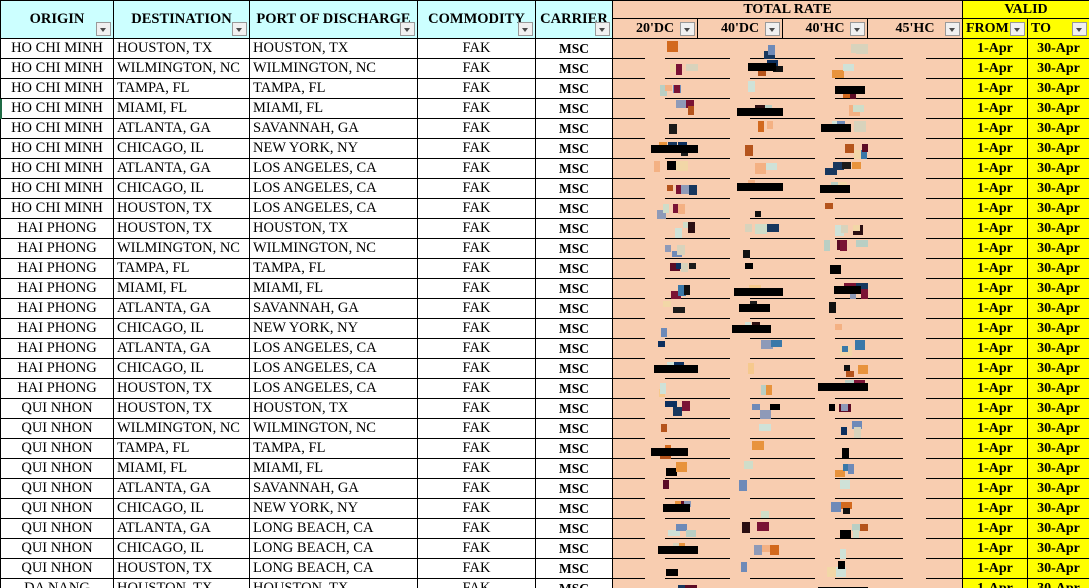 The image size is (1089, 588). Describe the element at coordinates (181, 428) in the screenshot. I see `cell-destination: WILMINGTON, NC` at that location.